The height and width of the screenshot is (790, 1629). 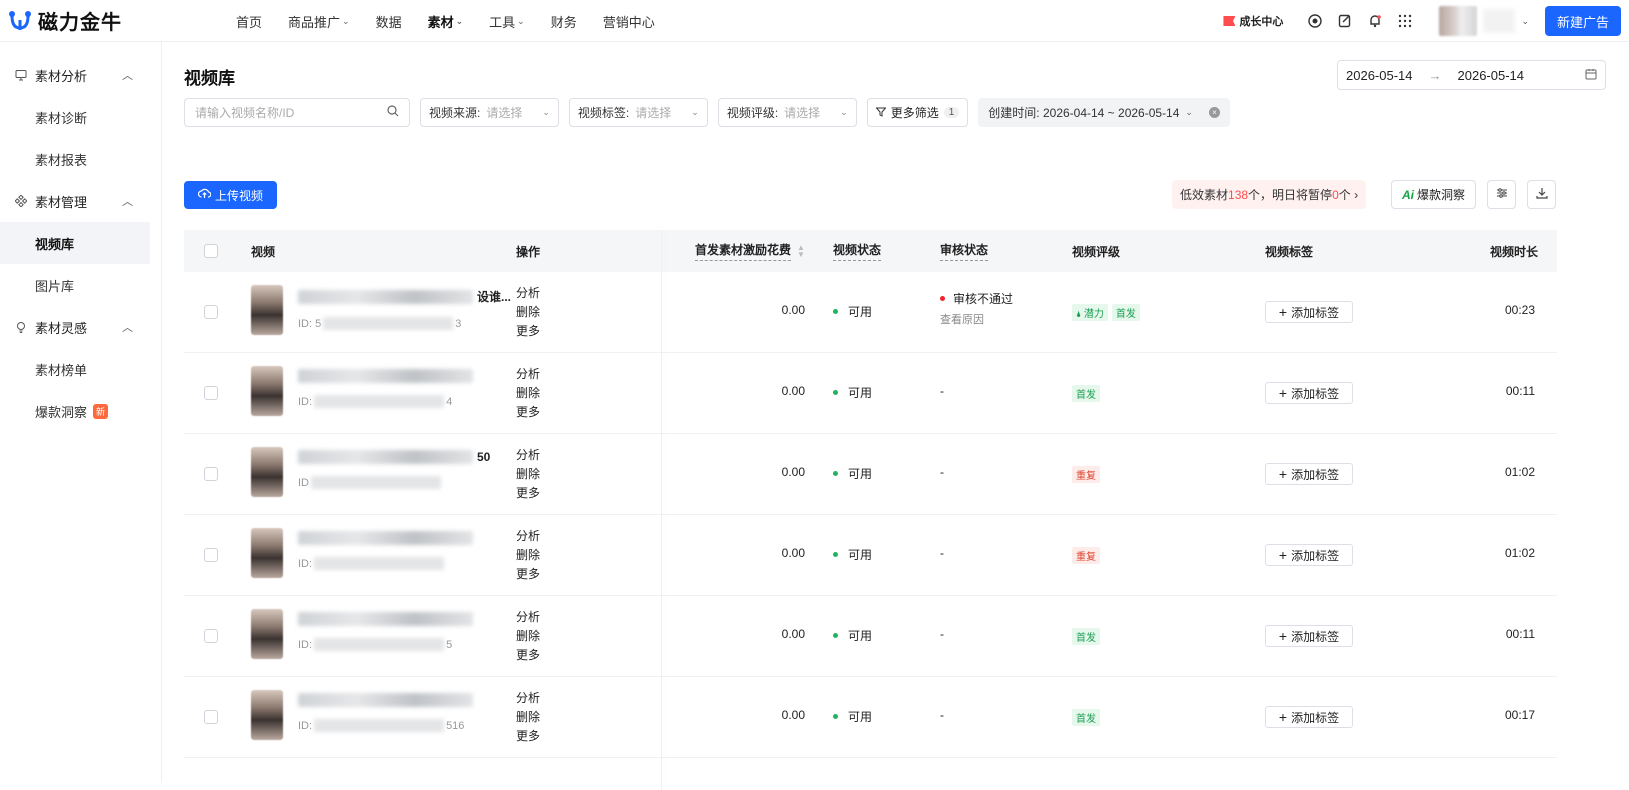 I want to click on nav-item: 数据, so click(x=389, y=21).